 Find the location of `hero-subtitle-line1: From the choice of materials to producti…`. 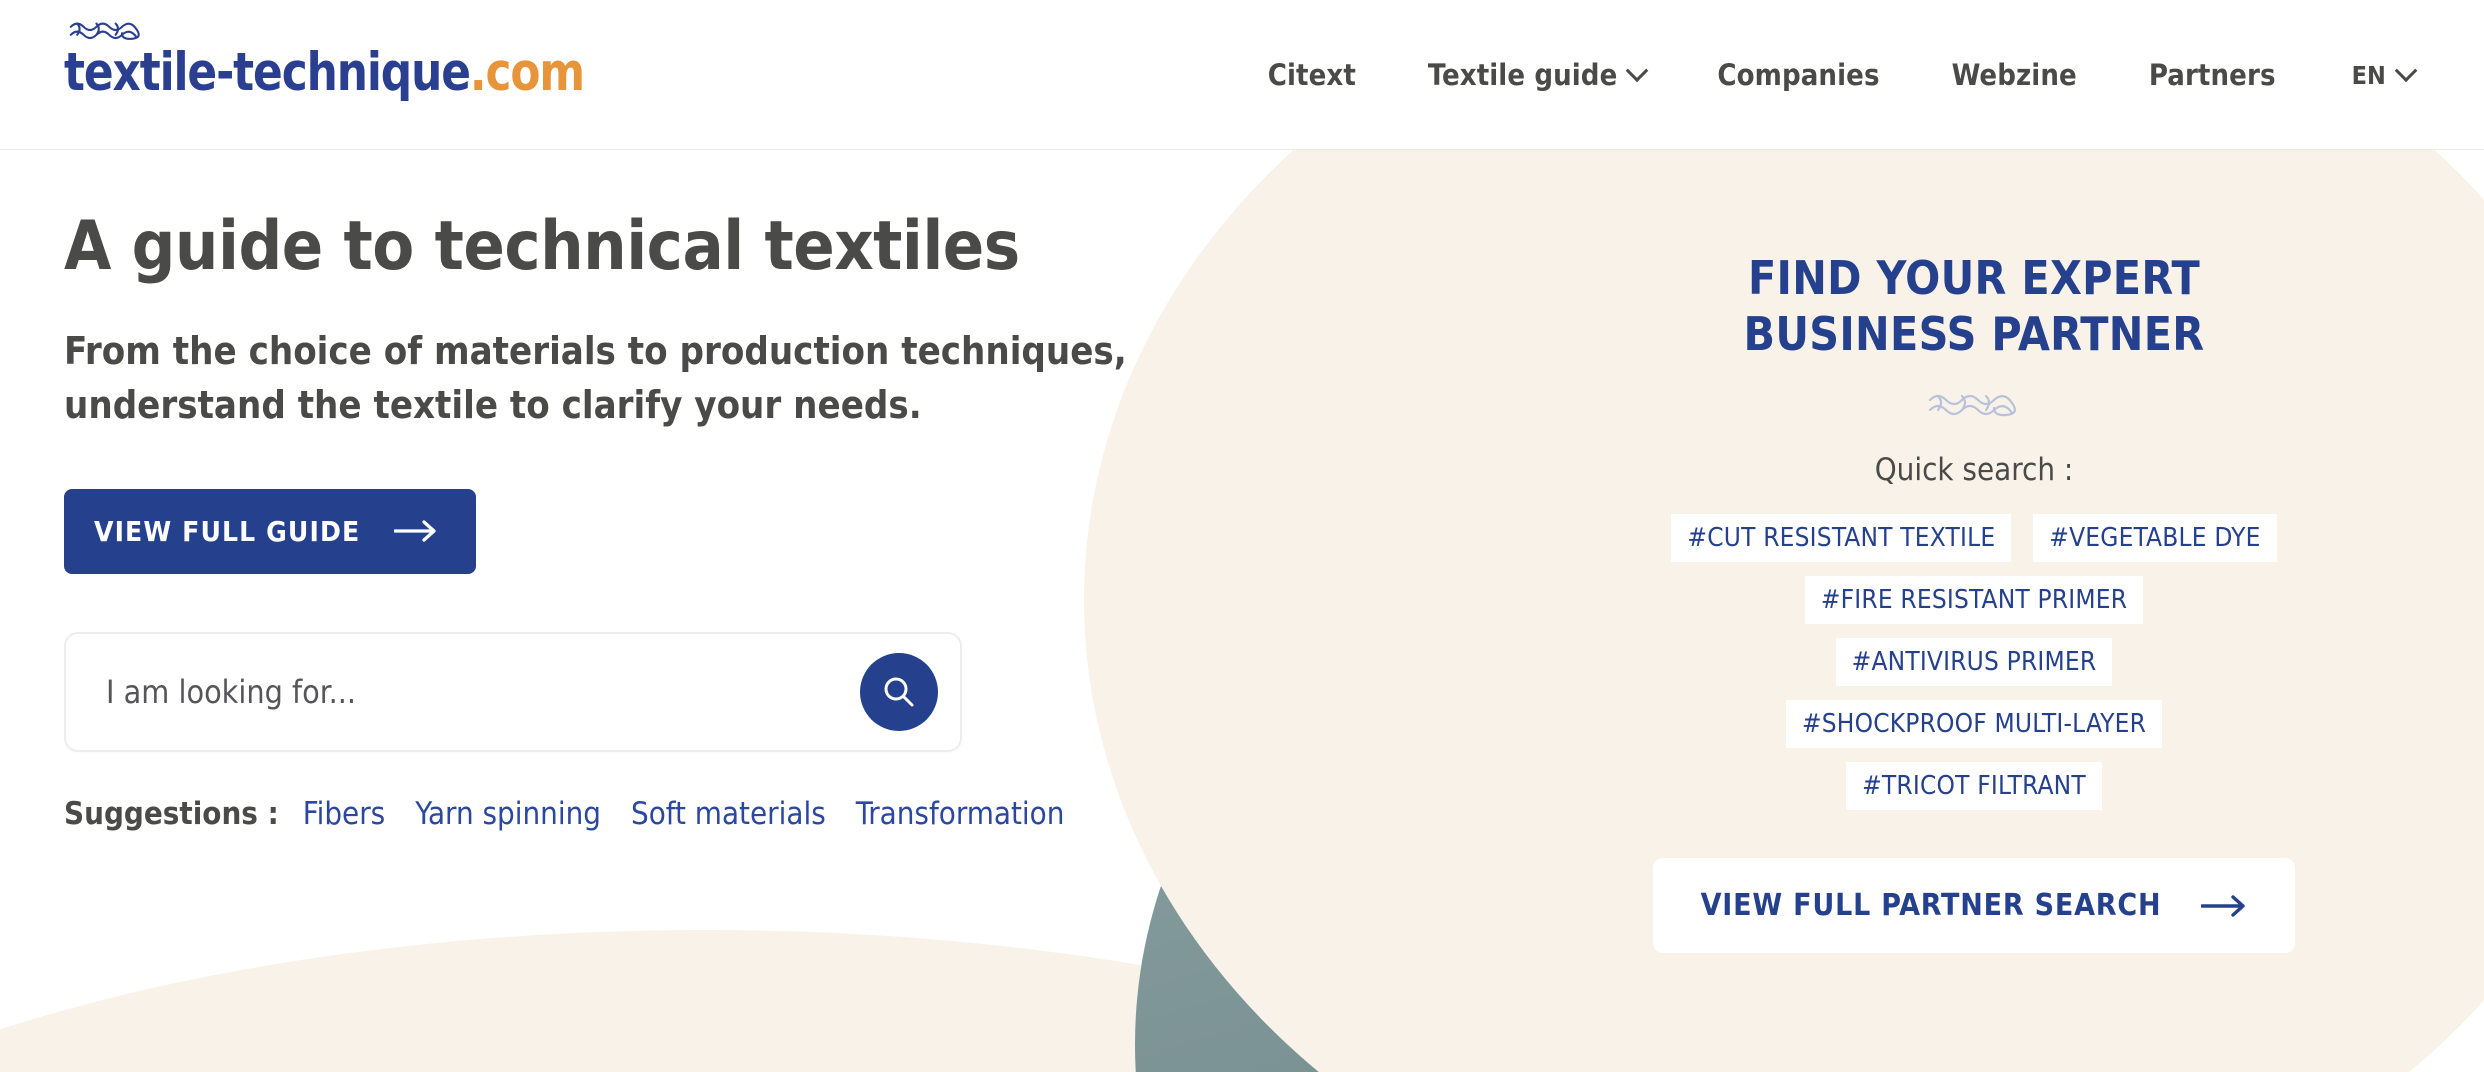

hero-subtitle-line1: From the choice of materials to producti… is located at coordinates (595, 350).